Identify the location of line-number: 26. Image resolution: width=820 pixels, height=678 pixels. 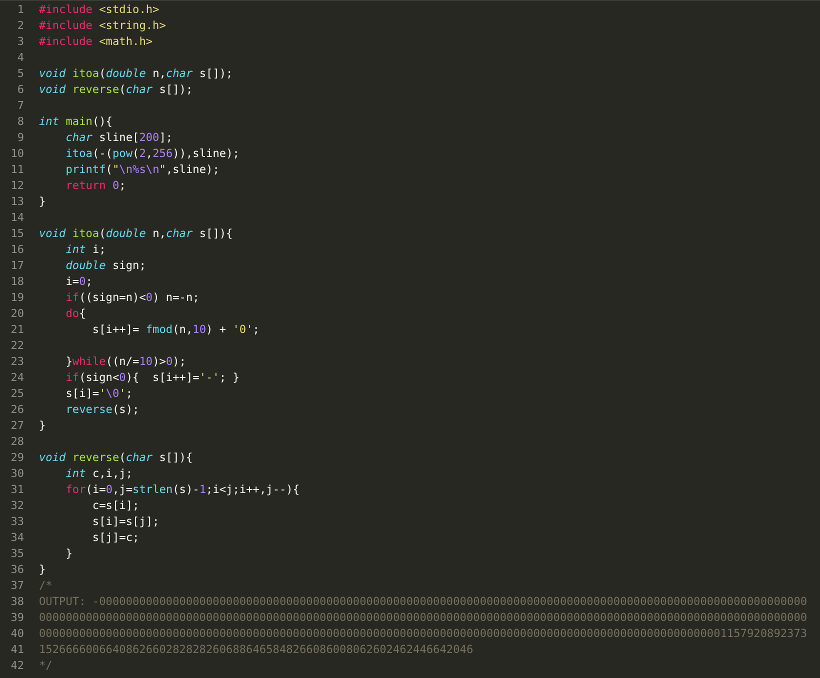
(17, 410).